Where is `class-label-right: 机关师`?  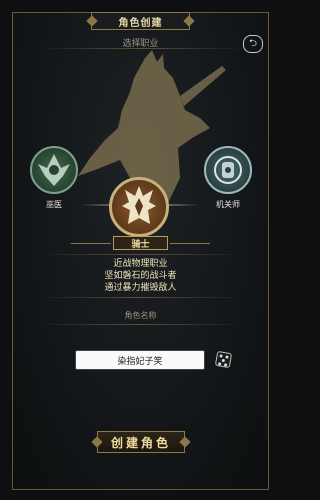
class-label-right: 机关师 is located at coordinates (228, 204).